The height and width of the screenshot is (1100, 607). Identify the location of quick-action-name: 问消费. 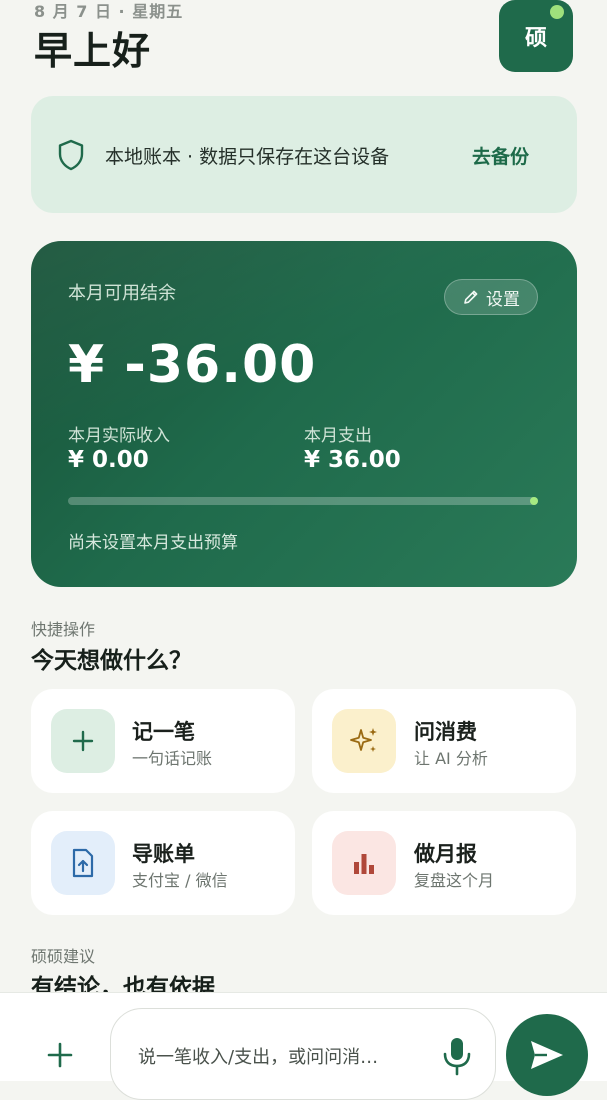
(445, 732).